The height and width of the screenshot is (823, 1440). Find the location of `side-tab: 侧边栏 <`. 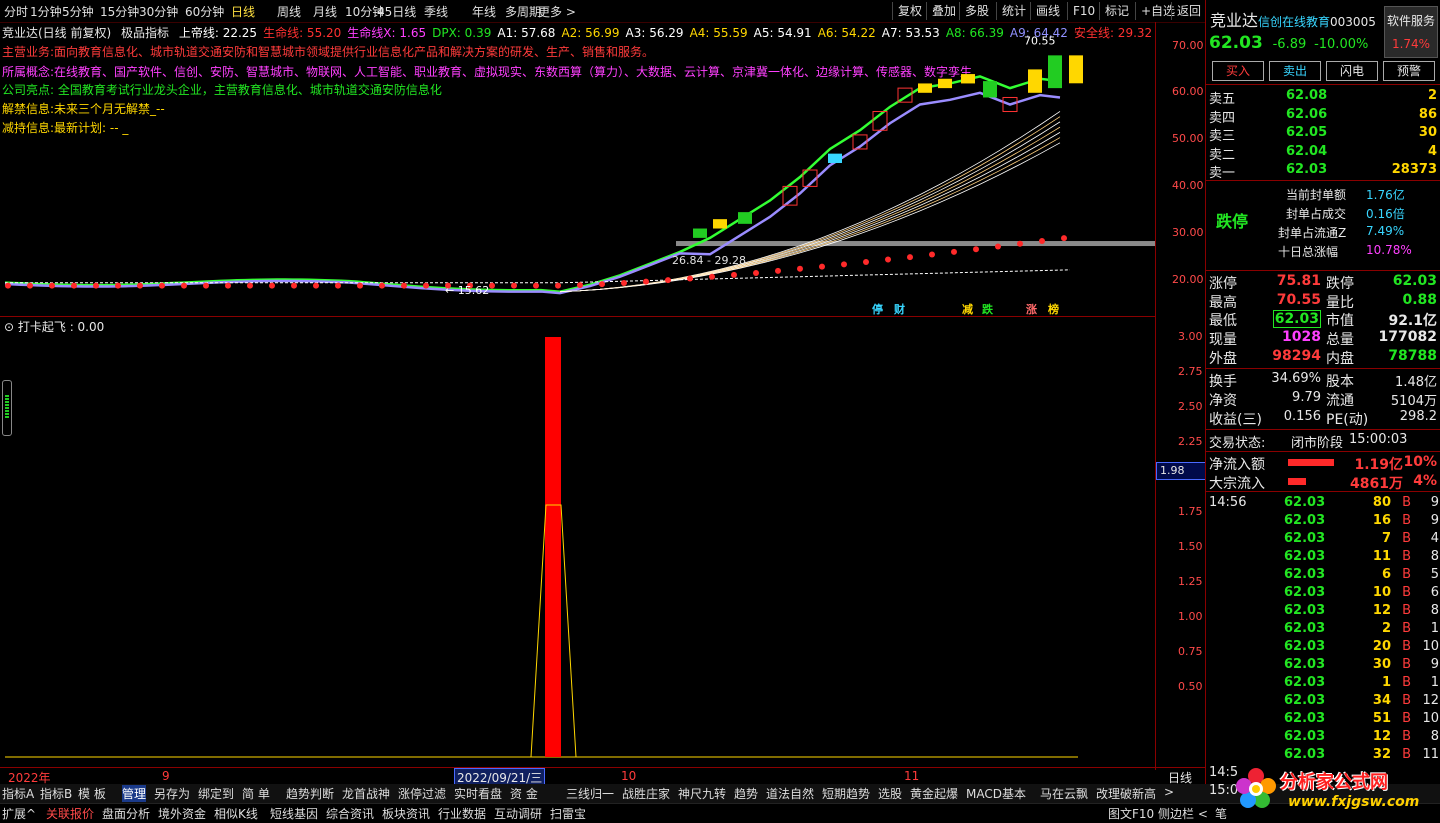

side-tab: 侧边栏 < is located at coordinates (1183, 813).